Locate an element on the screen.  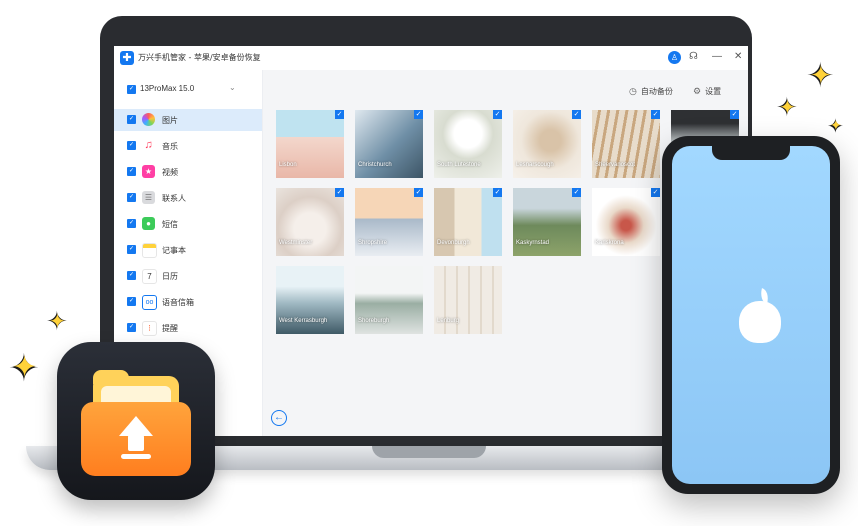
apple-logo-icon is located at coordinates (760, 322).